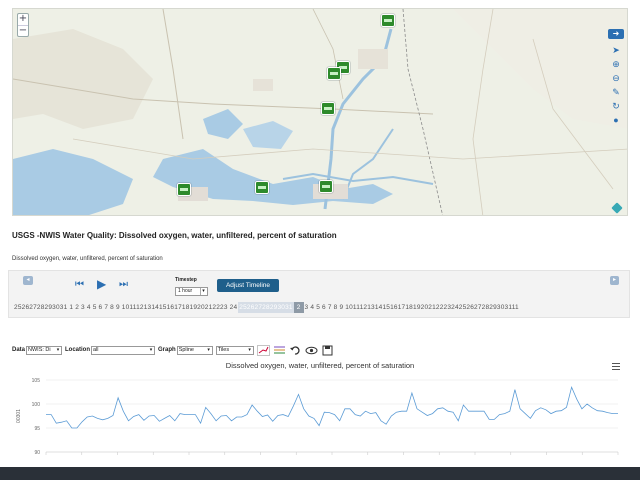 The image size is (640, 480). I want to click on map-toolbar: ➜ ➤ ⊕ ⊖ ✎ ↻ ●, so click(616, 77).